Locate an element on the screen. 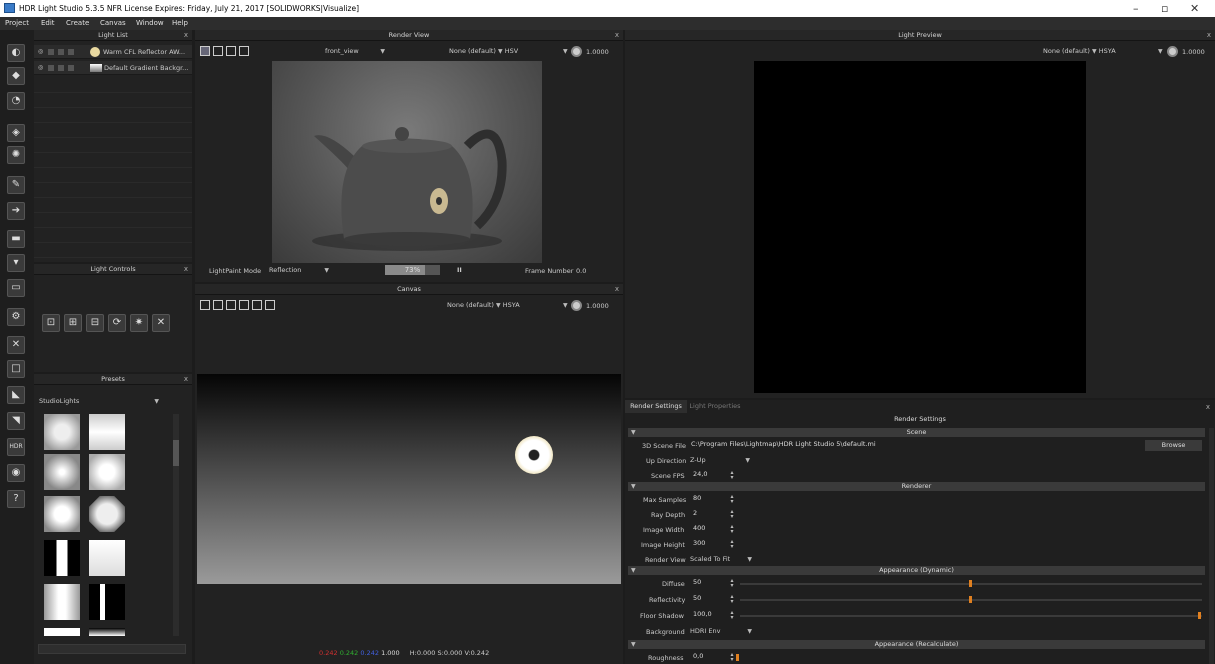 The width and height of the screenshot is (1215, 664). scene-fps-input: 24,0 is located at coordinates (708, 475).